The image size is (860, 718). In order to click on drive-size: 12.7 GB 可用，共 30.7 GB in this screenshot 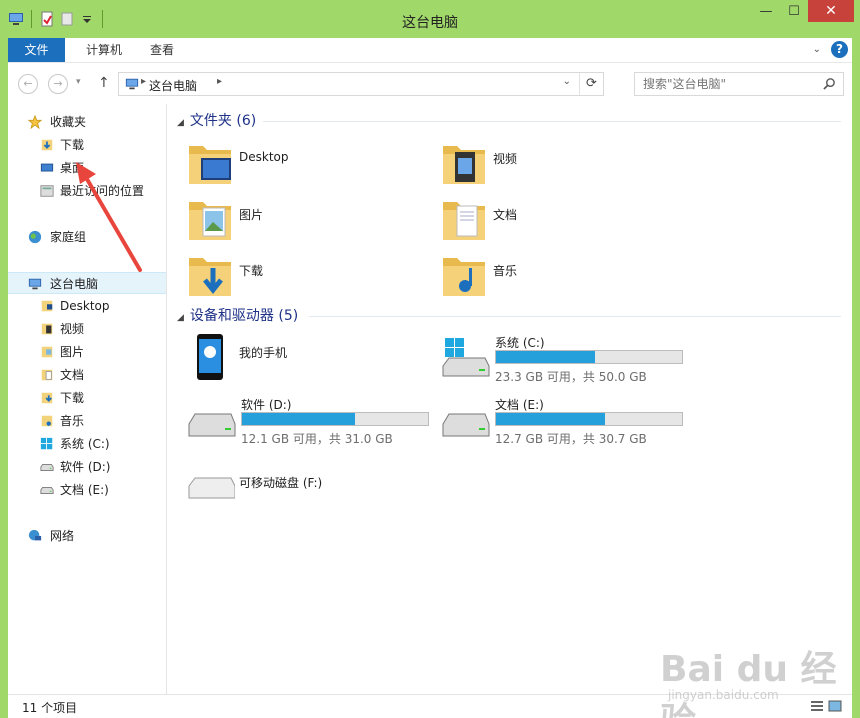, I will do `click(571, 439)`.